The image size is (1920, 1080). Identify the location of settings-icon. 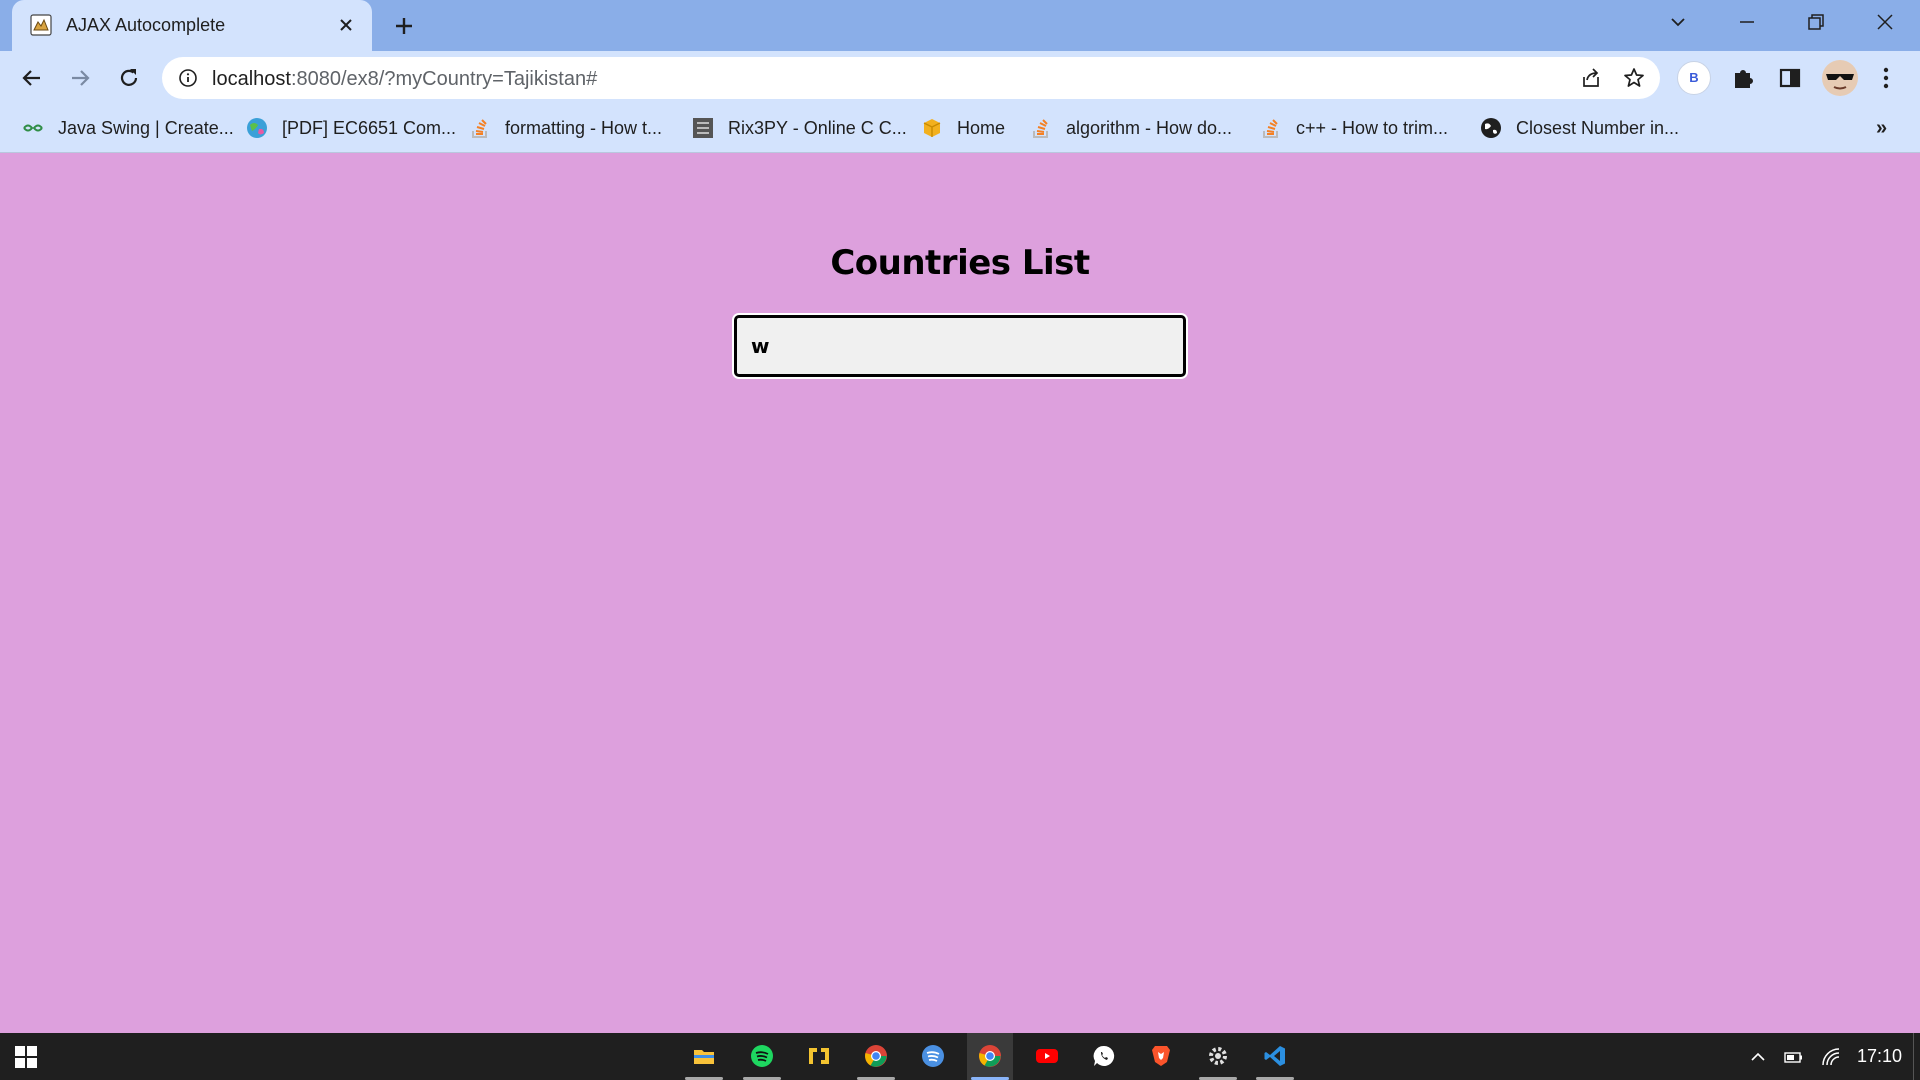
(1218, 1056).